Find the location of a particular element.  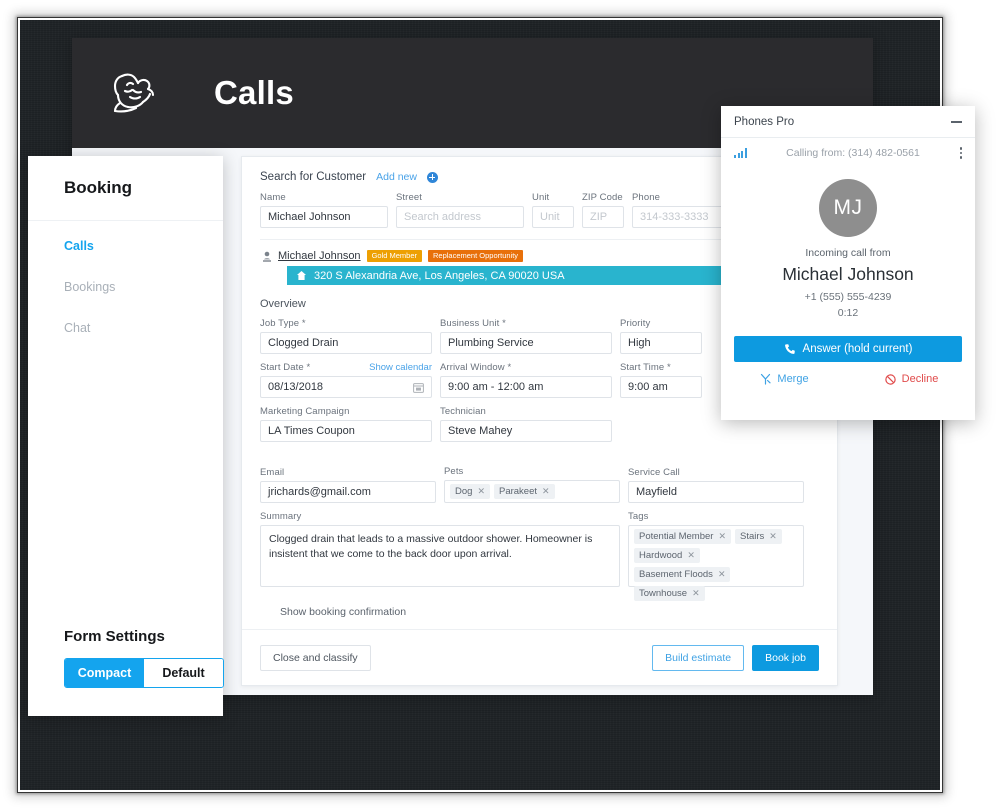

name-input: Michael Johnson is located at coordinates (324, 217).